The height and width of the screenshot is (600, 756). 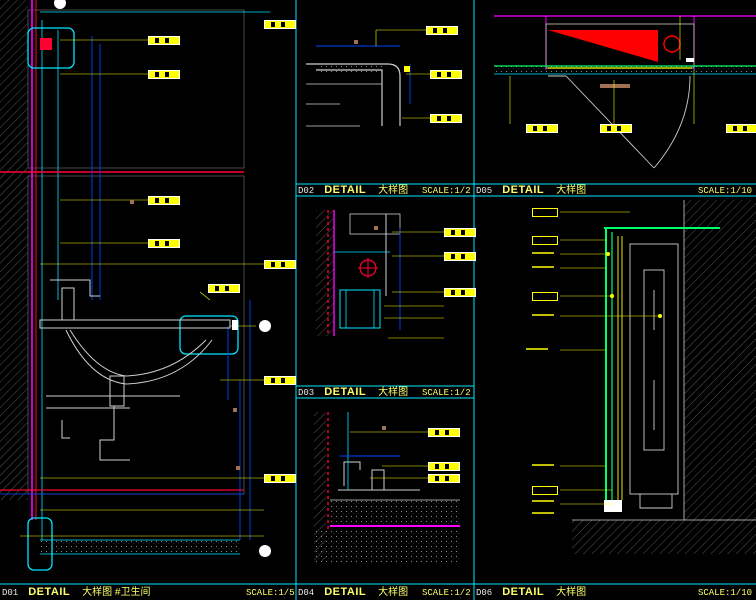 What do you see at coordinates (368, 78) in the screenshot?
I see `detail-d02-drawing` at bounding box center [368, 78].